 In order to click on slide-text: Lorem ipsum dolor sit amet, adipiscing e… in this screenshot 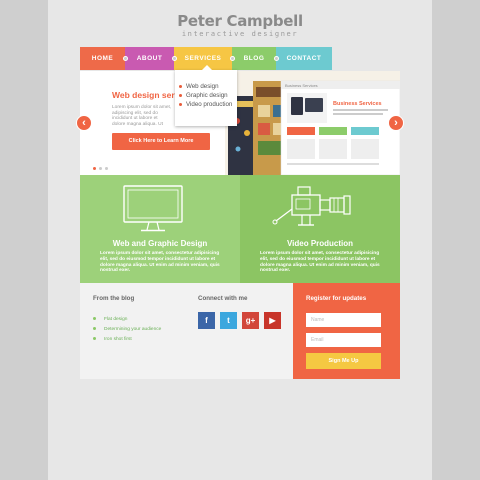, I will do `click(142, 116)`.